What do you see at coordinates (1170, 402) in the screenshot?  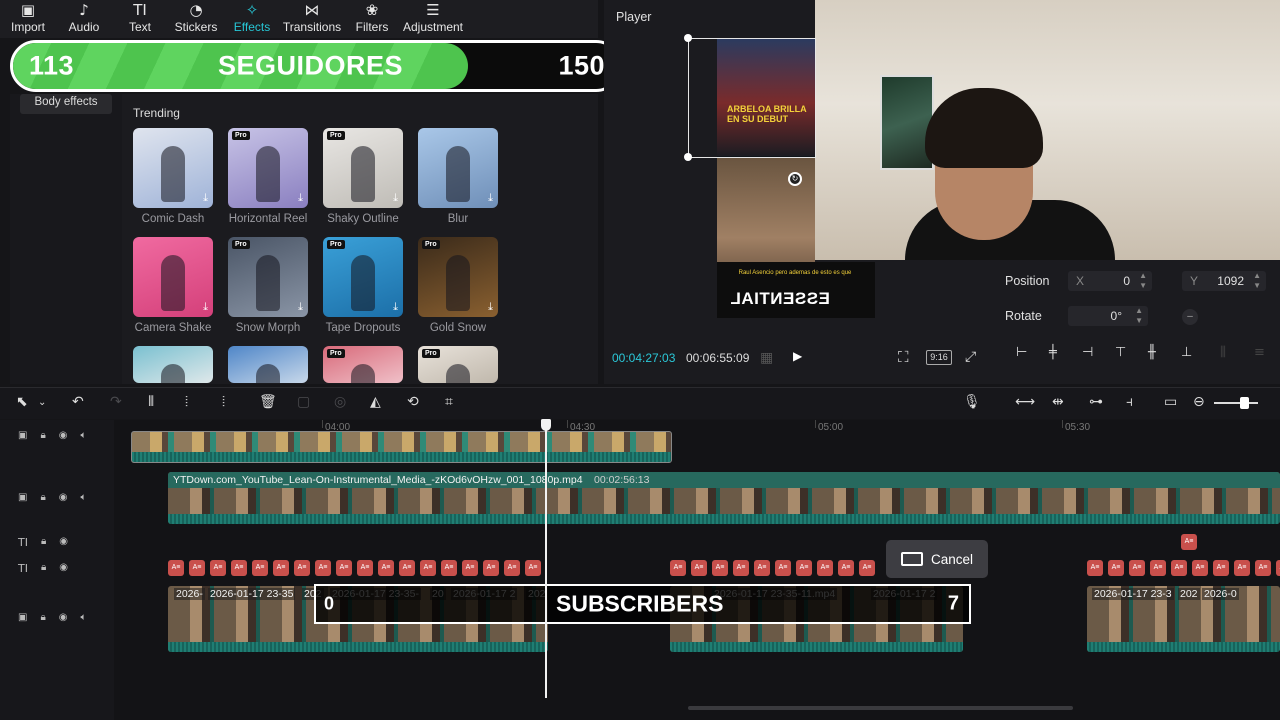 I see `screen-icon: ▭` at bounding box center [1170, 402].